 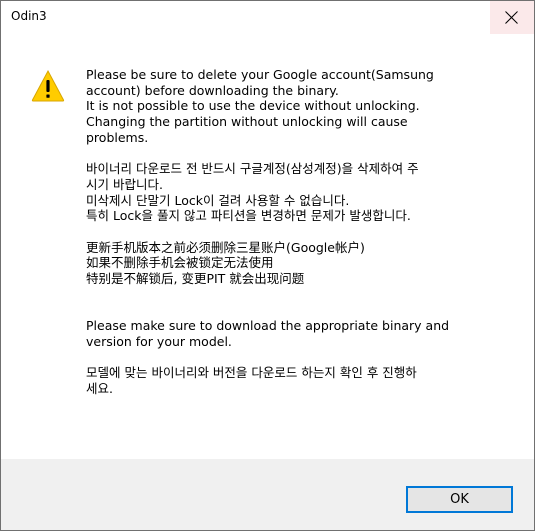 What do you see at coordinates (459, 499) in the screenshot?
I see `ok-button: OK` at bounding box center [459, 499].